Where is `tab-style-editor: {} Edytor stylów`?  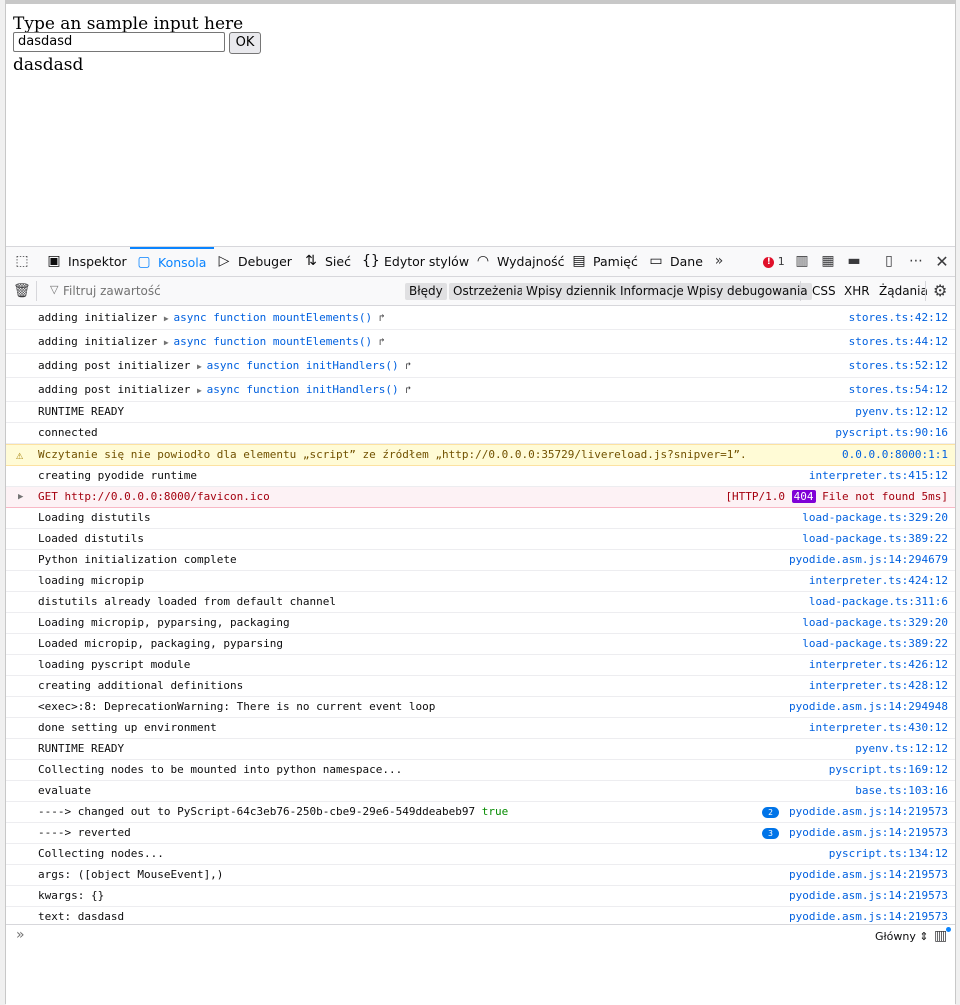 tab-style-editor: {} Edytor stylów is located at coordinates (415, 261).